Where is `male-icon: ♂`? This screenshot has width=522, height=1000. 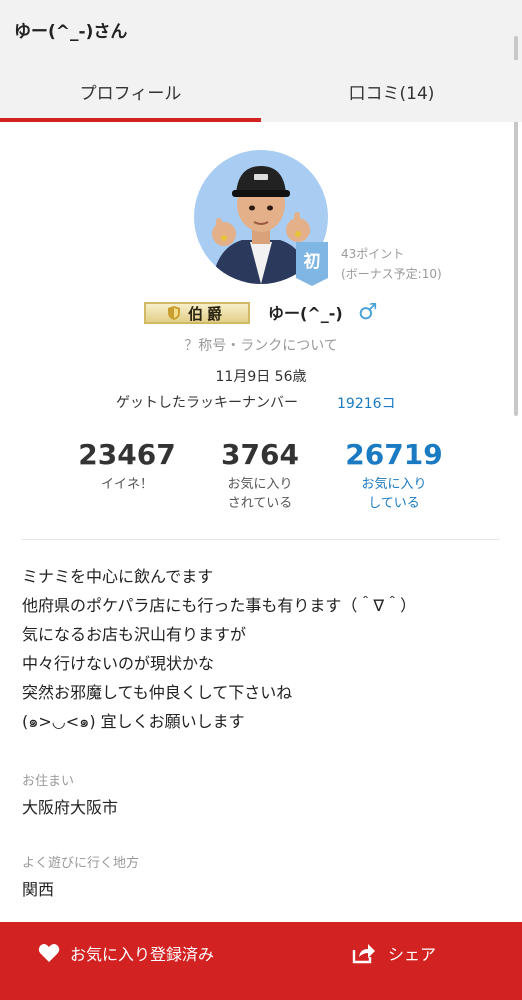
male-icon: ♂ is located at coordinates (368, 312).